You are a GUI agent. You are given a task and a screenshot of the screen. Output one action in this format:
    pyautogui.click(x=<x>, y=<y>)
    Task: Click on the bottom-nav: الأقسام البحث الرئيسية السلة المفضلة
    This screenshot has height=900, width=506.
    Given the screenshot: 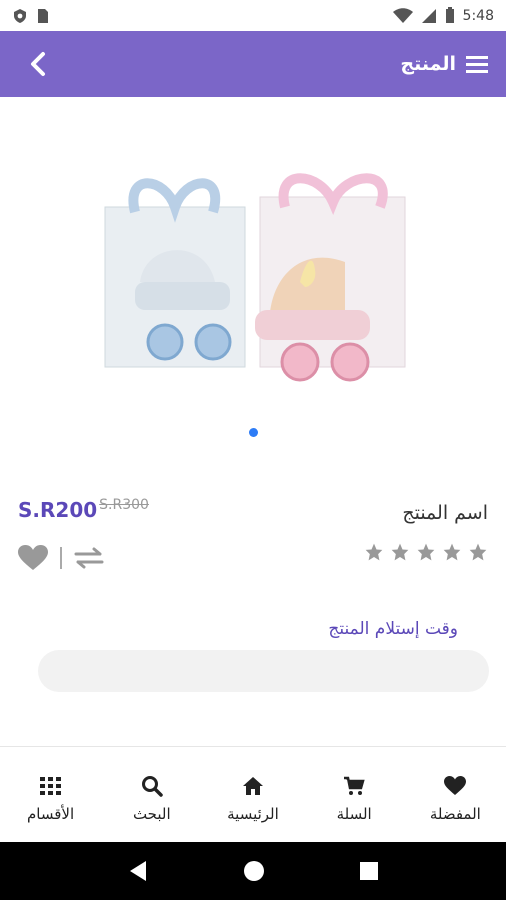 What is the action you would take?
    pyautogui.click(x=253, y=794)
    